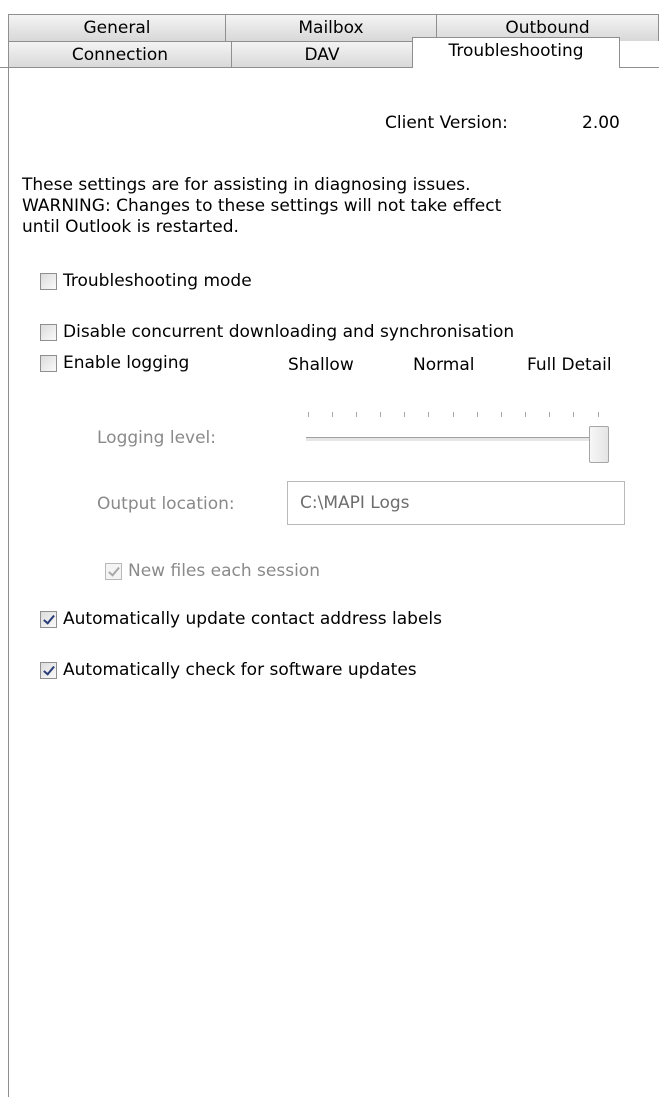 The image size is (659, 1097). Describe the element at coordinates (321, 365) in the screenshot. I see `level-shallow-label: Shallow` at that location.